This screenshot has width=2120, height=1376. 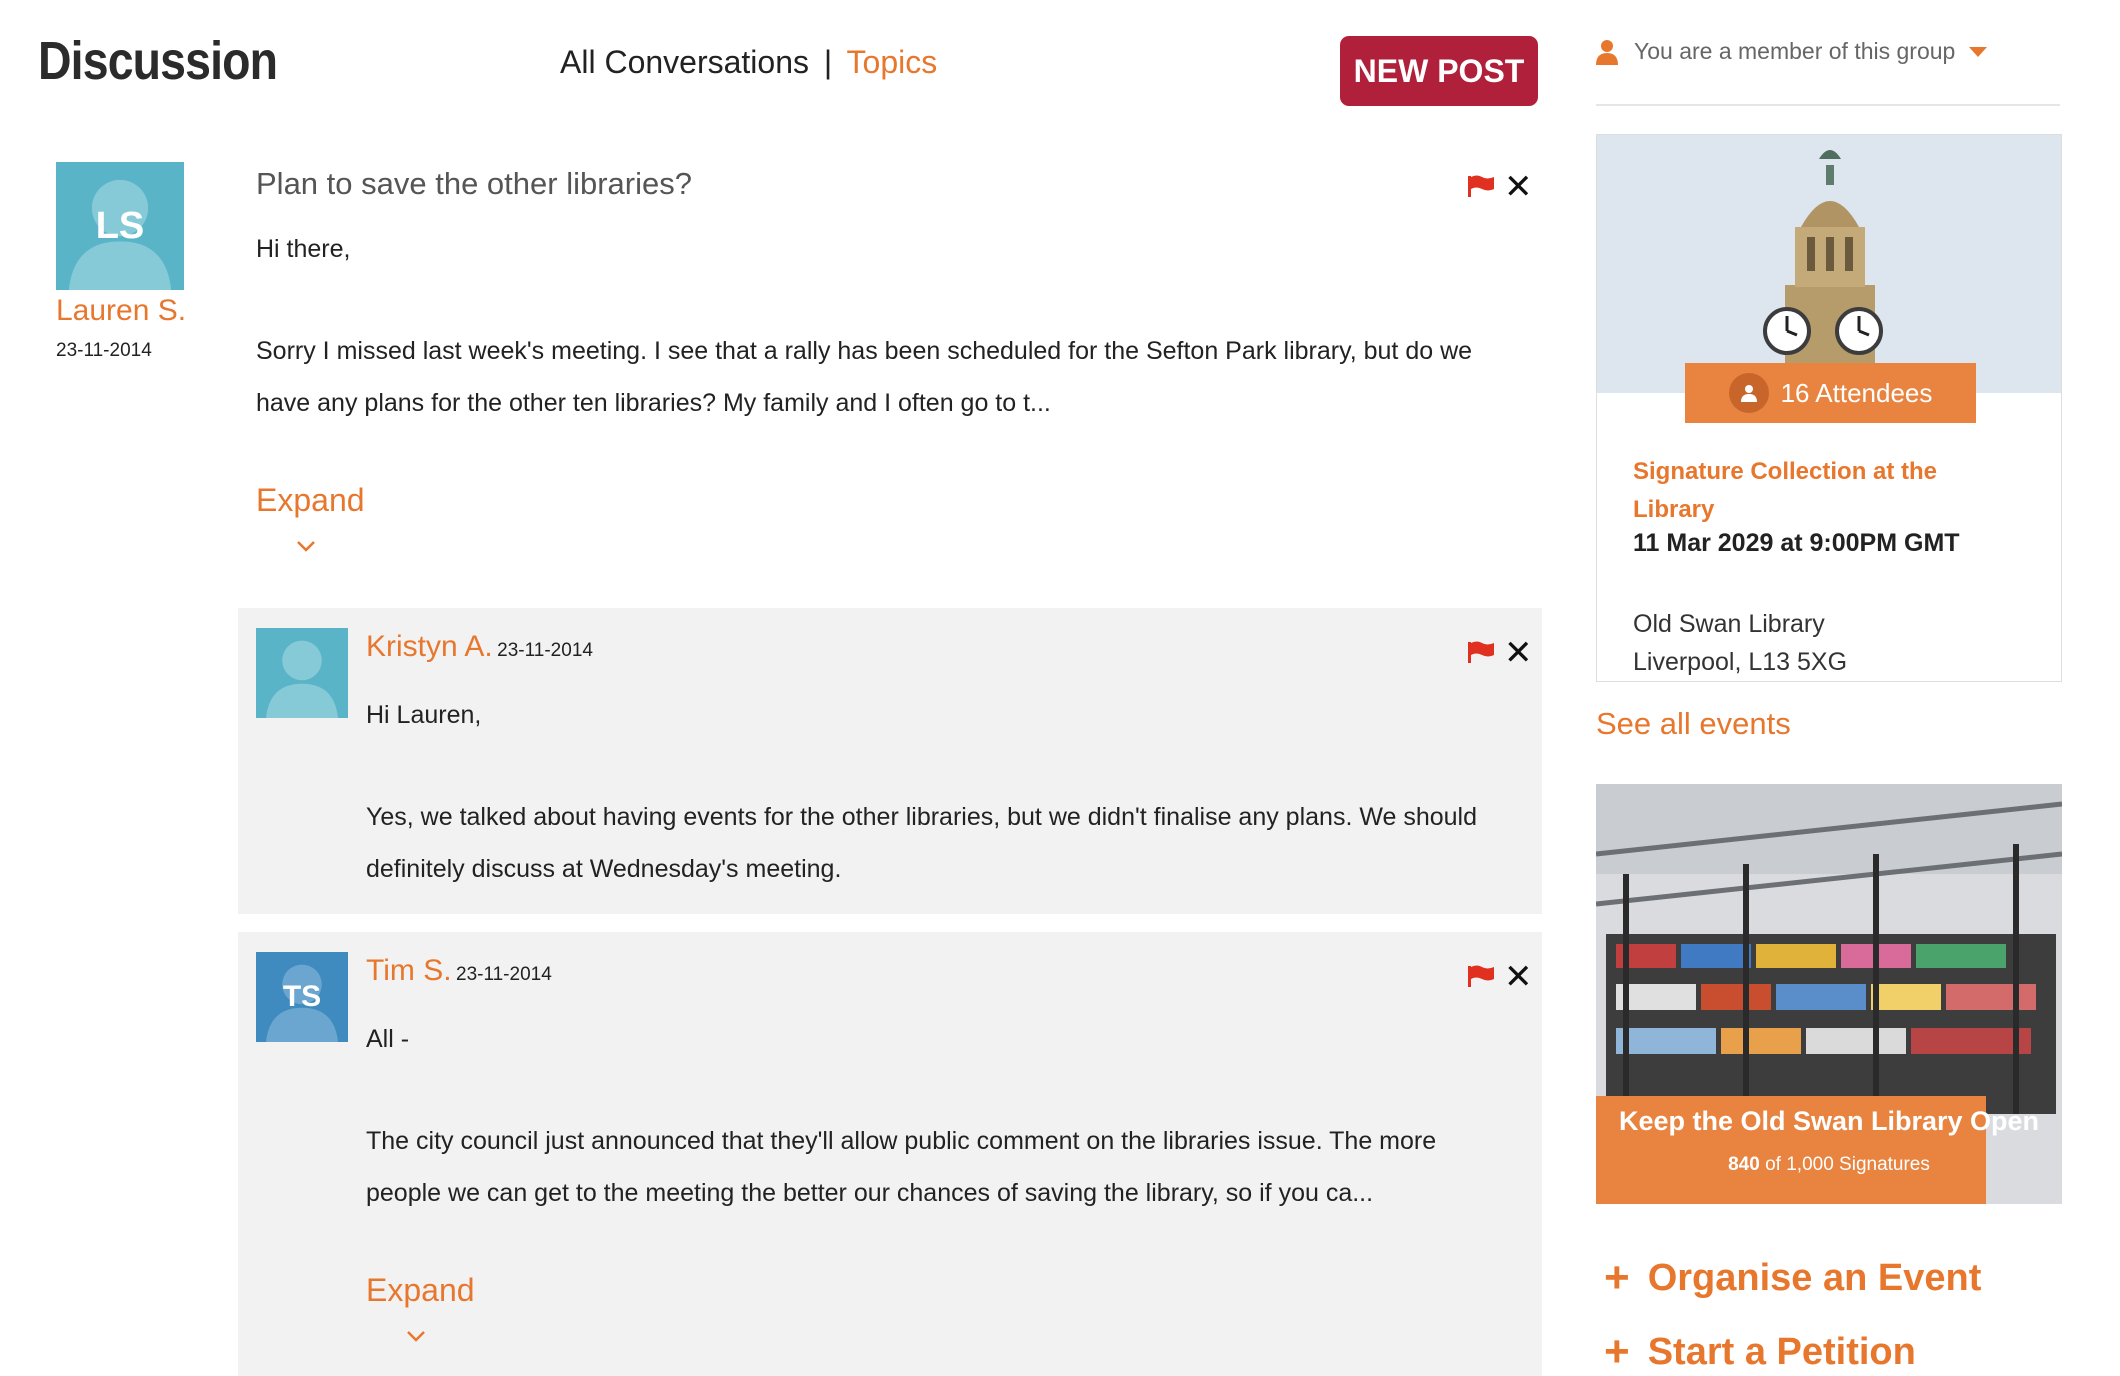 I want to click on reply-greeting: Hi Lauren,, so click(x=424, y=715).